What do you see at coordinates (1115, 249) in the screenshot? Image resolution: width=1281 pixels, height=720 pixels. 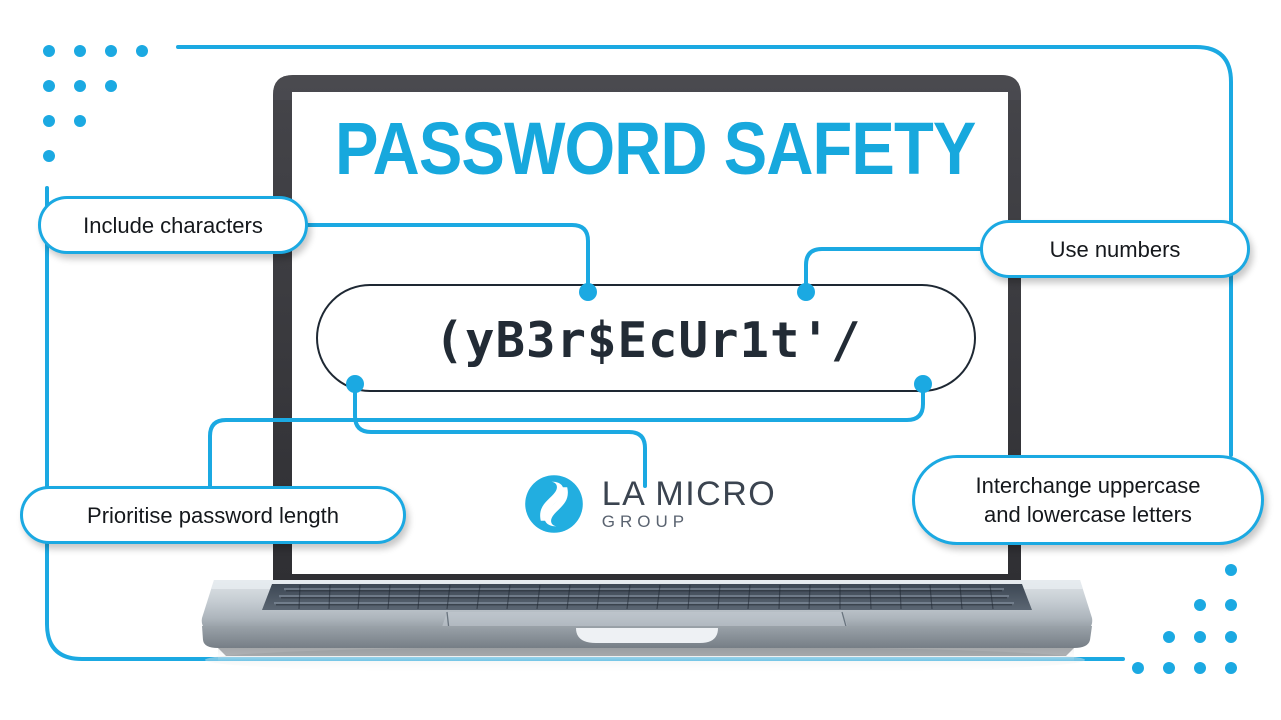 I see `callout-use-numbers: Use numbers` at bounding box center [1115, 249].